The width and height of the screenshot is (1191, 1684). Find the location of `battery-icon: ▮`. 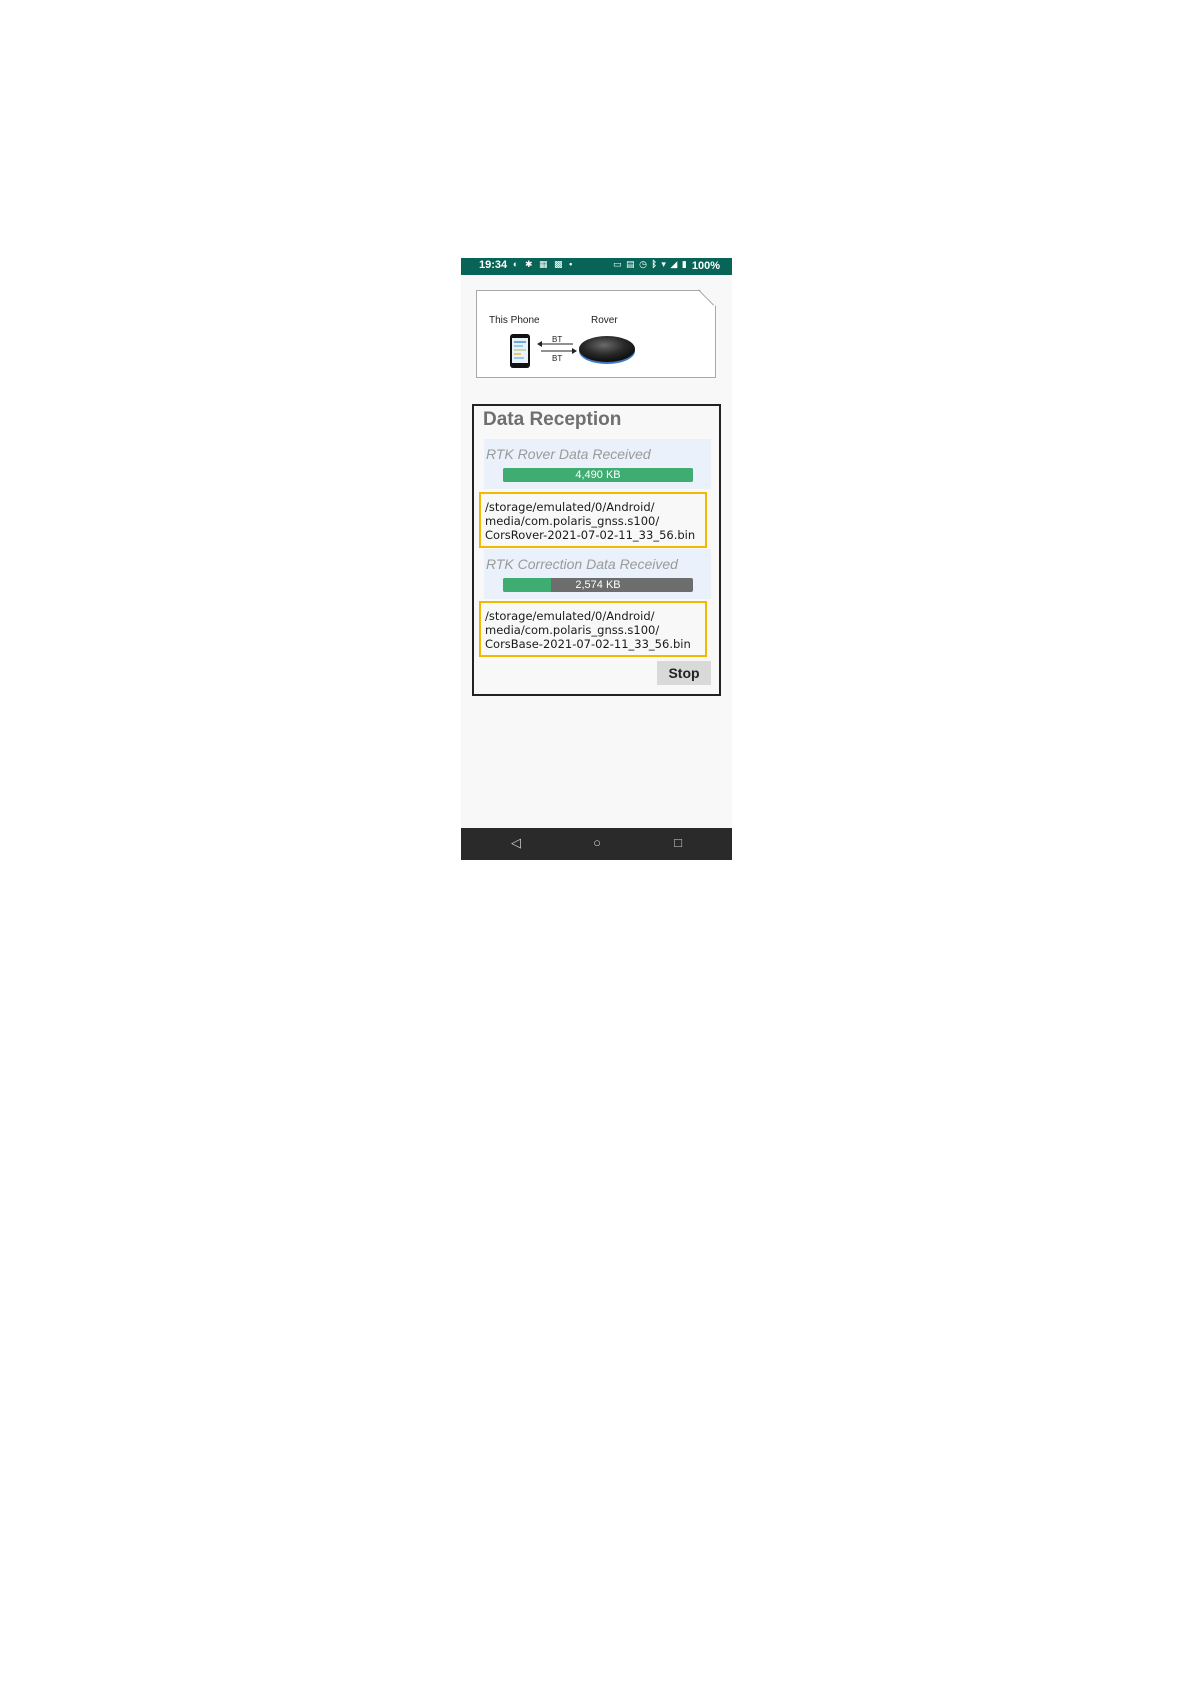

battery-icon: ▮ is located at coordinates (684, 264).